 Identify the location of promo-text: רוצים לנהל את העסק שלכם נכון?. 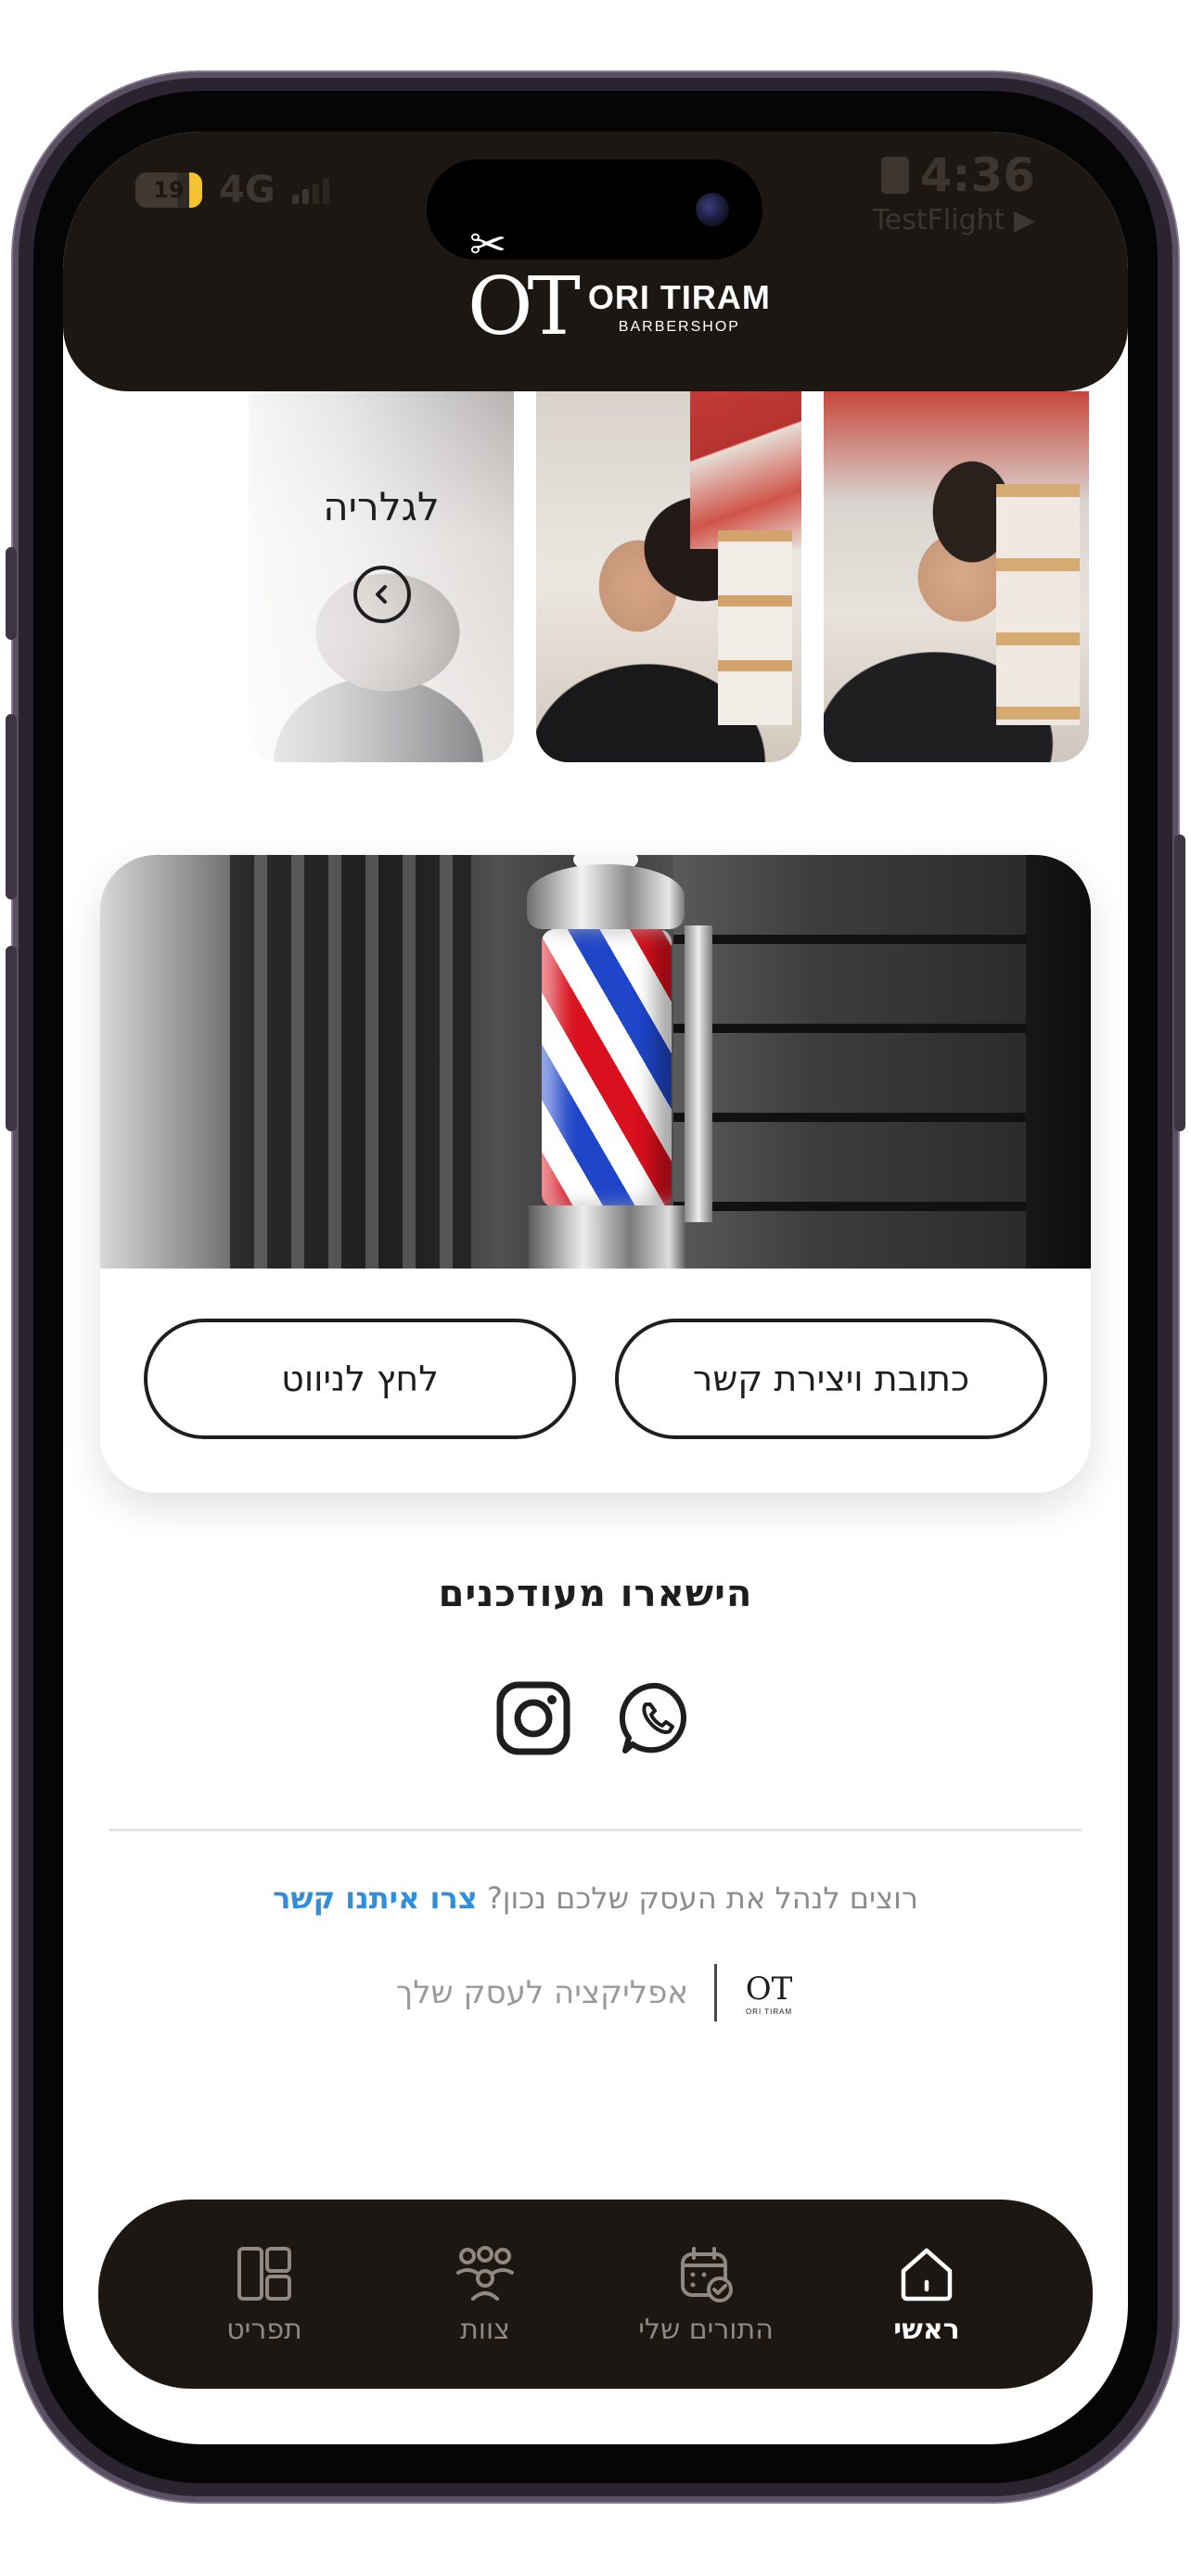
(702, 1899).